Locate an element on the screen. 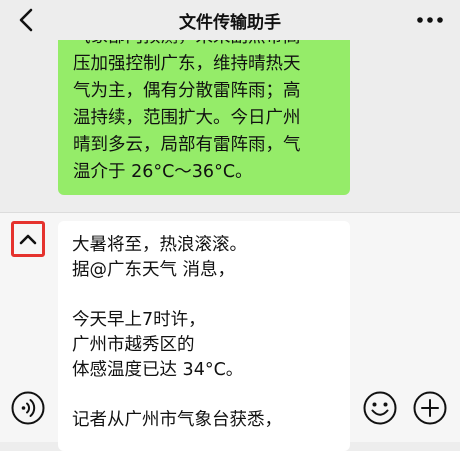 Image resolution: width=460 pixels, height=451 pixels. collapse-input-button is located at coordinates (28, 239).